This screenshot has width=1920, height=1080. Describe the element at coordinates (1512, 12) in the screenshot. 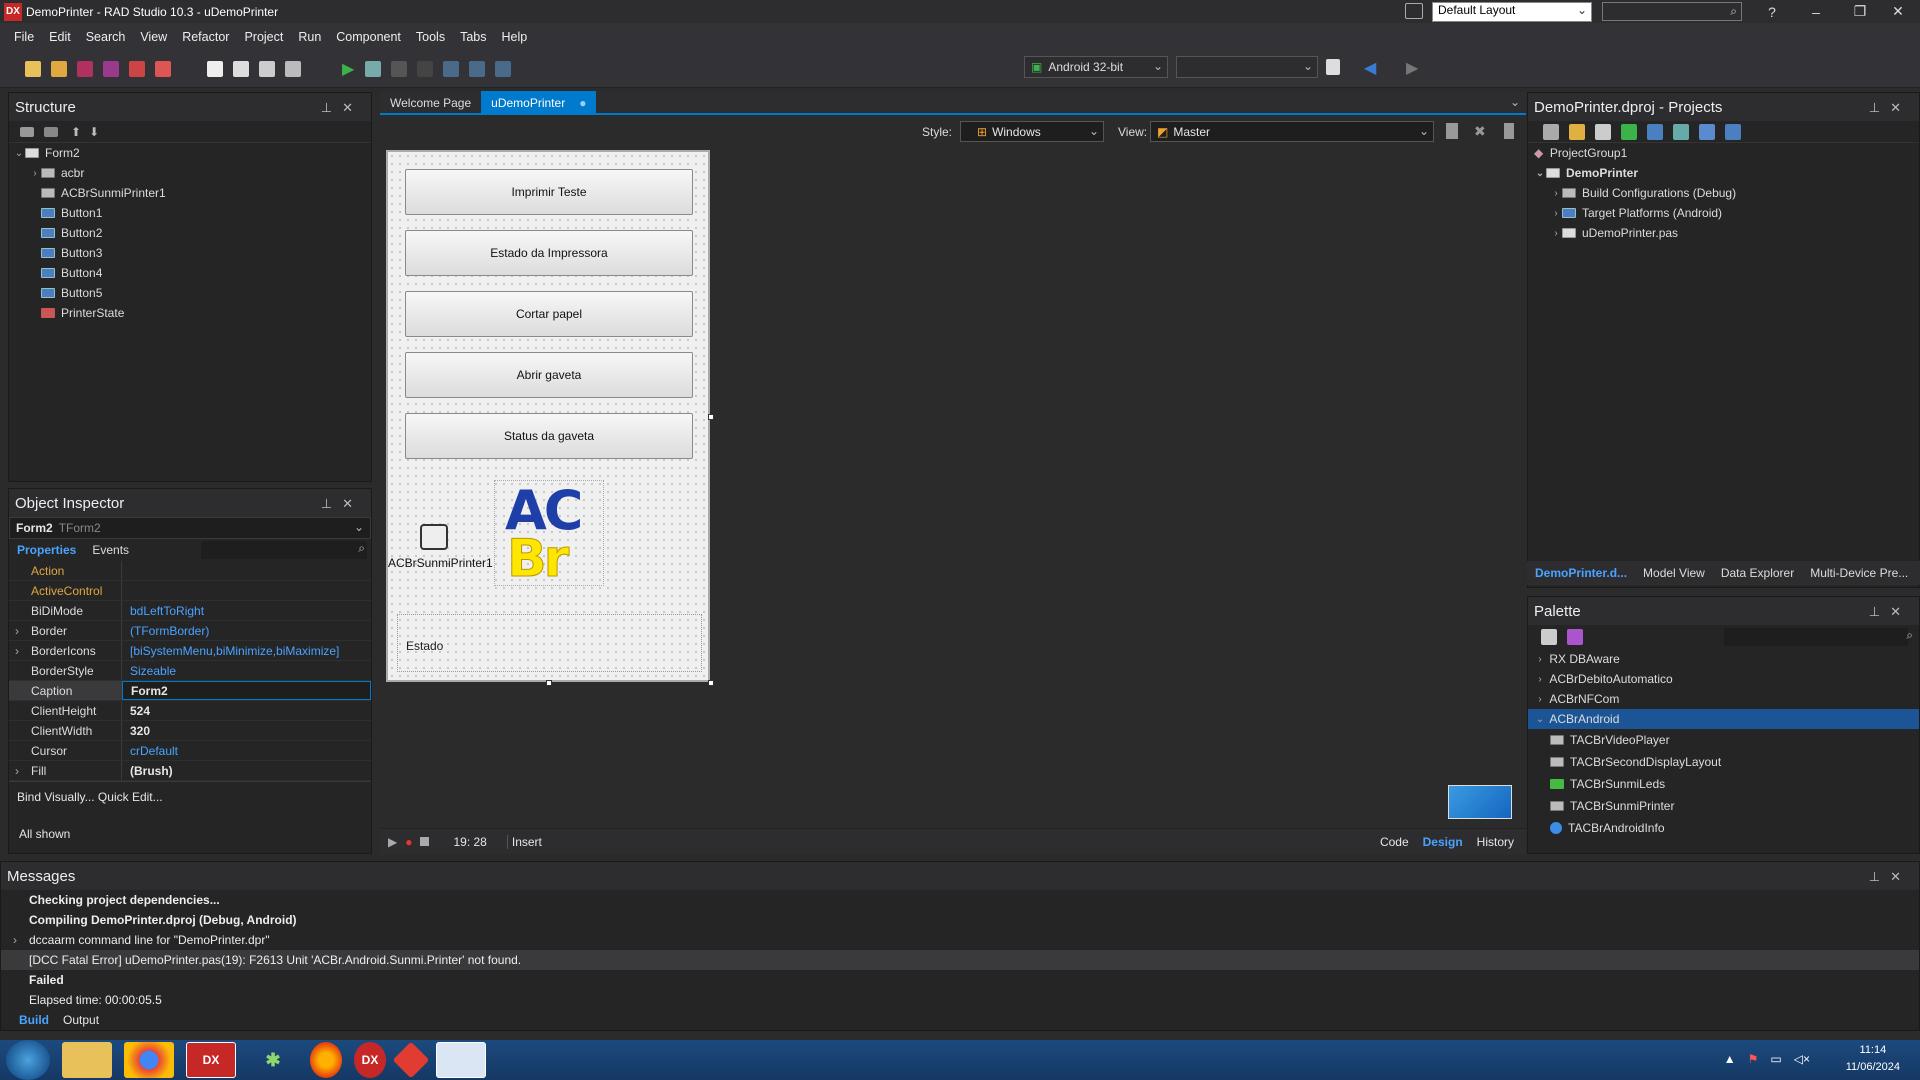

I see `desktop-layout-select: Default Layout ⌄` at that location.